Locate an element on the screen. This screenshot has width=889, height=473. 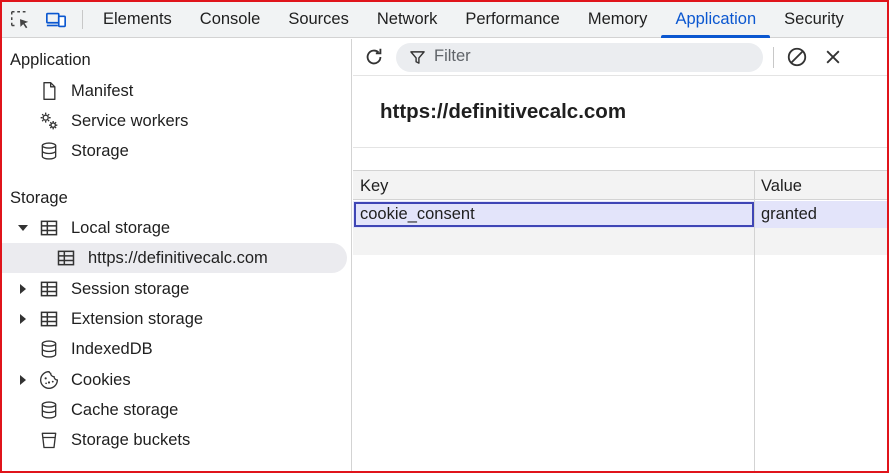
device-toolbar-button is located at coordinates (56, 19).